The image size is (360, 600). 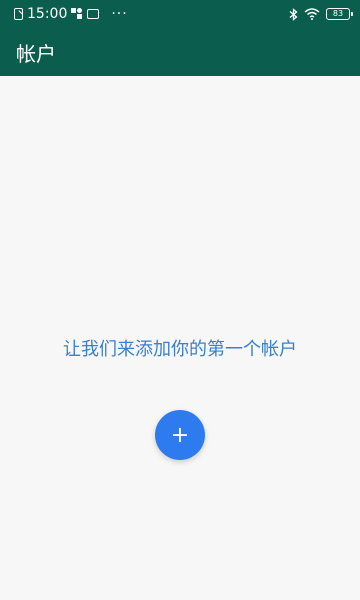 What do you see at coordinates (47, 14) in the screenshot?
I see `status-time: 15:00` at bounding box center [47, 14].